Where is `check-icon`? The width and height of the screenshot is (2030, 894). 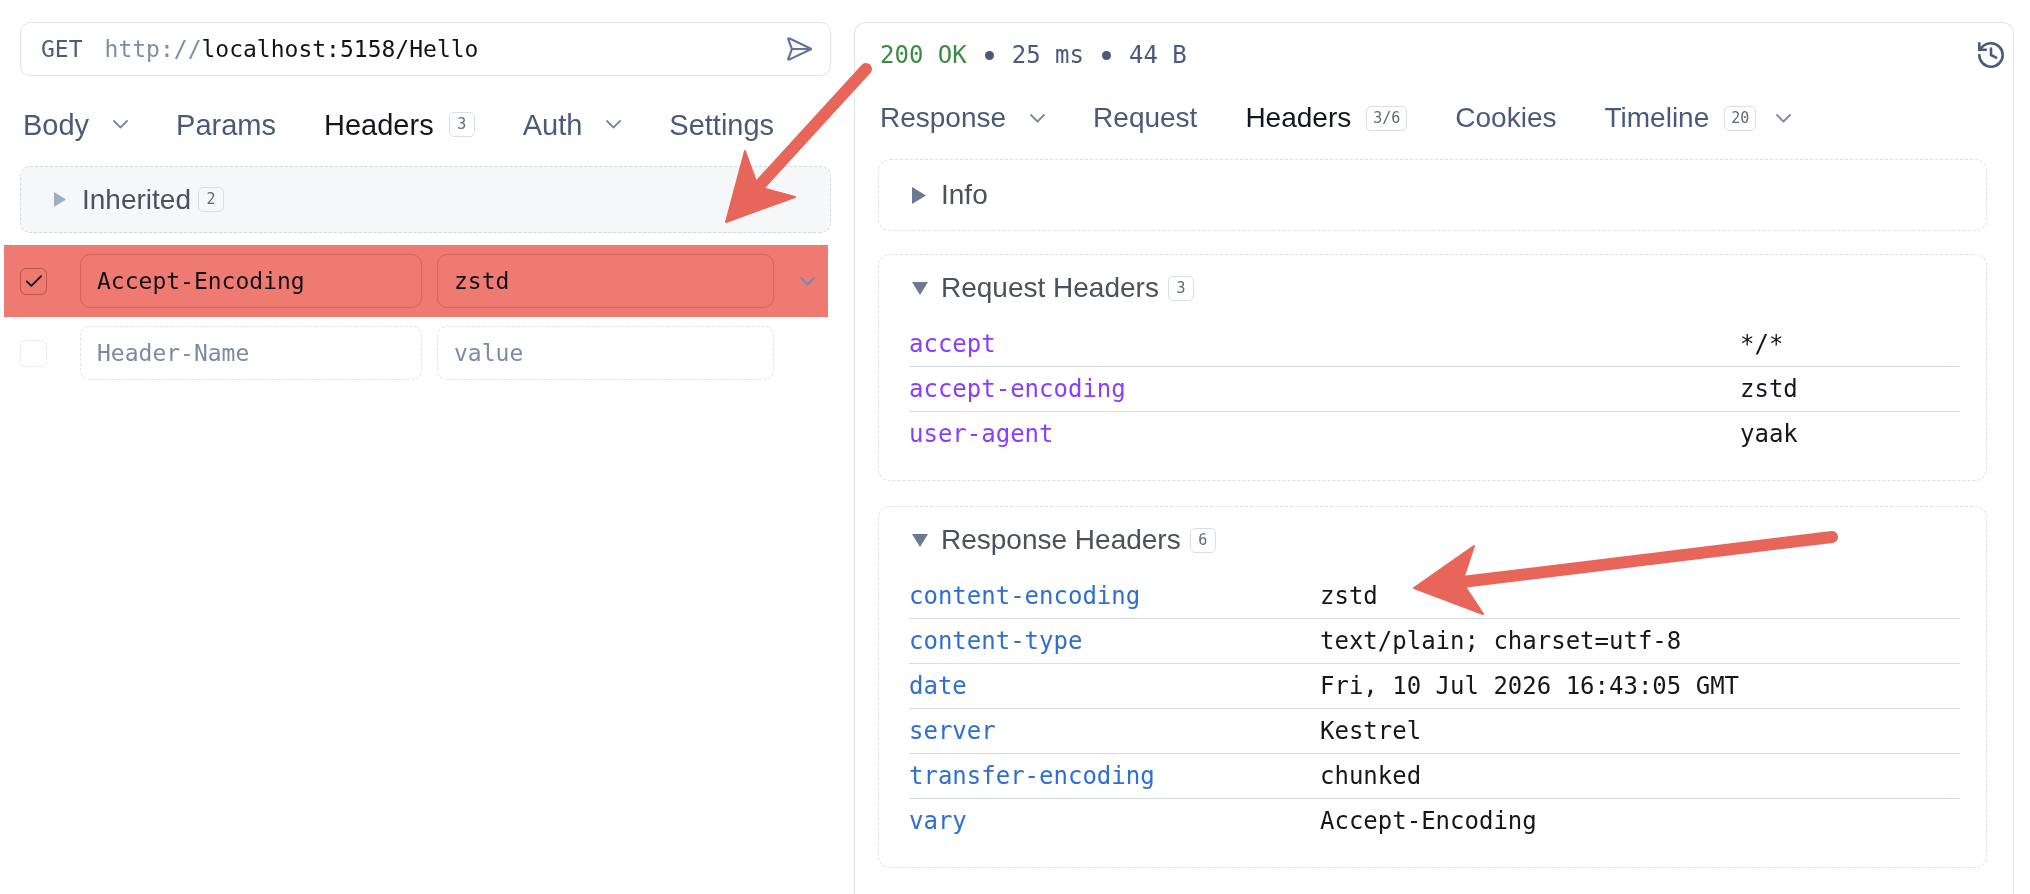 check-icon is located at coordinates (33, 281).